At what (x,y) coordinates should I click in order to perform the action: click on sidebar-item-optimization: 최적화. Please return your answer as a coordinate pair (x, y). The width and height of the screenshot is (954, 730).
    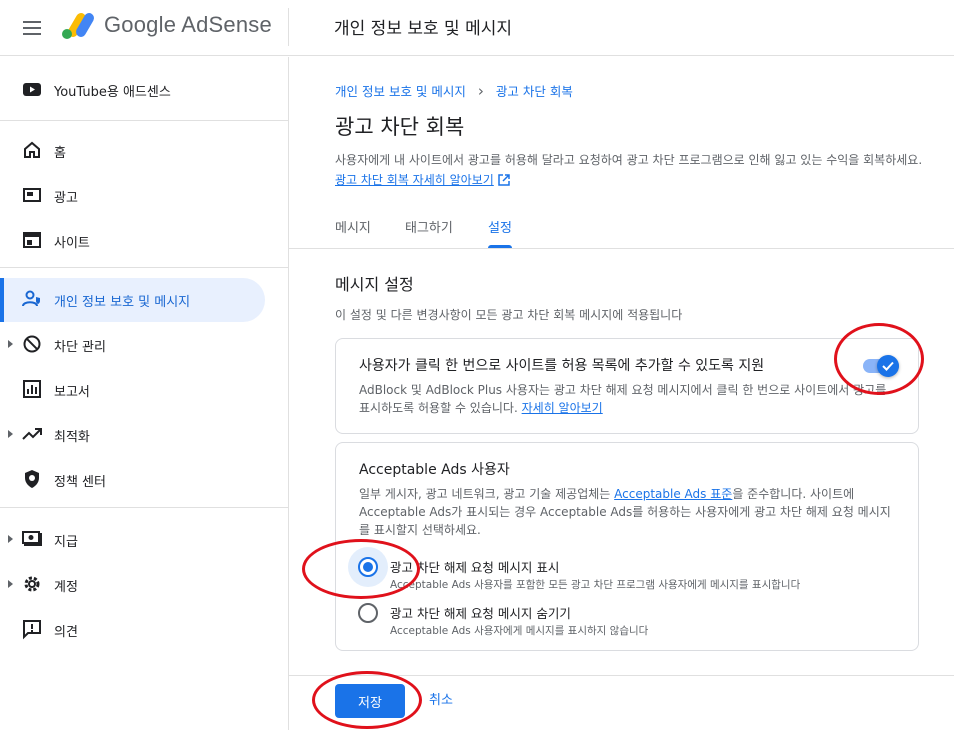
    Looking at the image, I should click on (132, 435).